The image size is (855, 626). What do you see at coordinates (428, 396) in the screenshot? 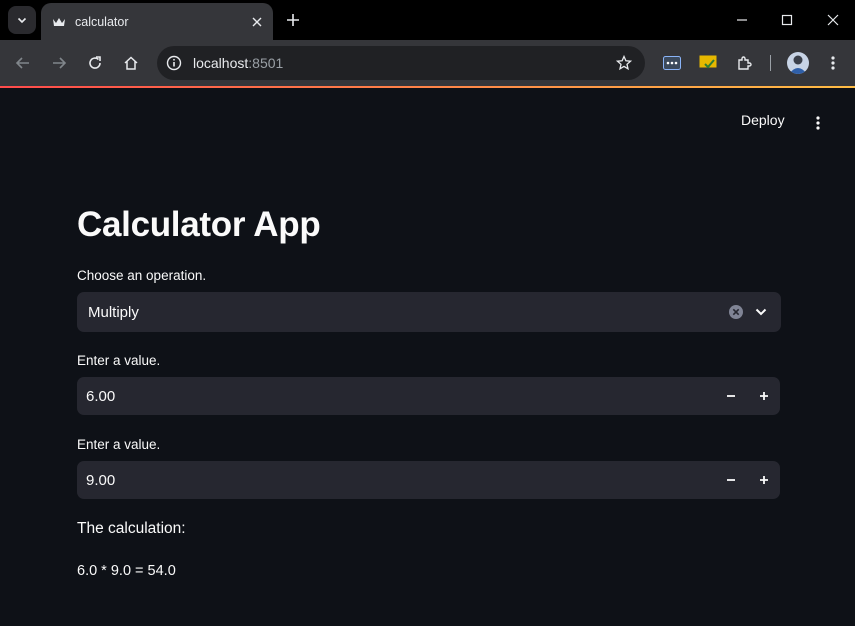
I see `value1-number-input: 6.00` at bounding box center [428, 396].